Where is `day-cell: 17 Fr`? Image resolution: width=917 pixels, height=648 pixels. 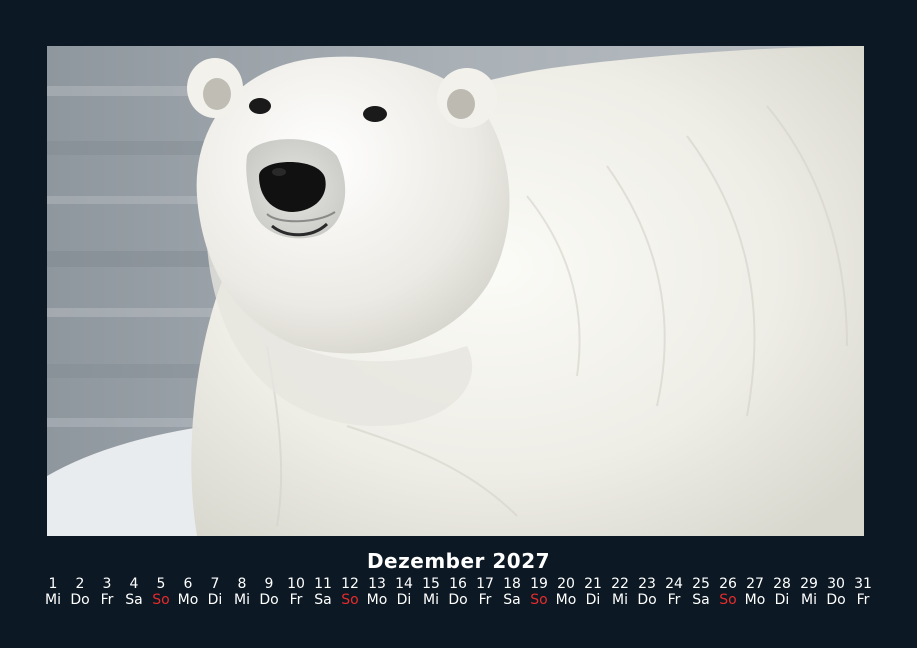
day-cell: 17 Fr is located at coordinates (485, 592).